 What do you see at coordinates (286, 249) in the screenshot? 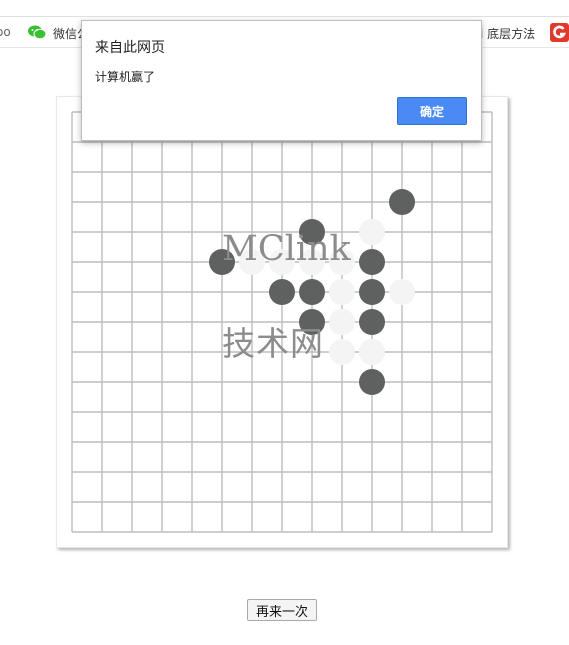
I see `watermark-mclink: MClink` at bounding box center [286, 249].